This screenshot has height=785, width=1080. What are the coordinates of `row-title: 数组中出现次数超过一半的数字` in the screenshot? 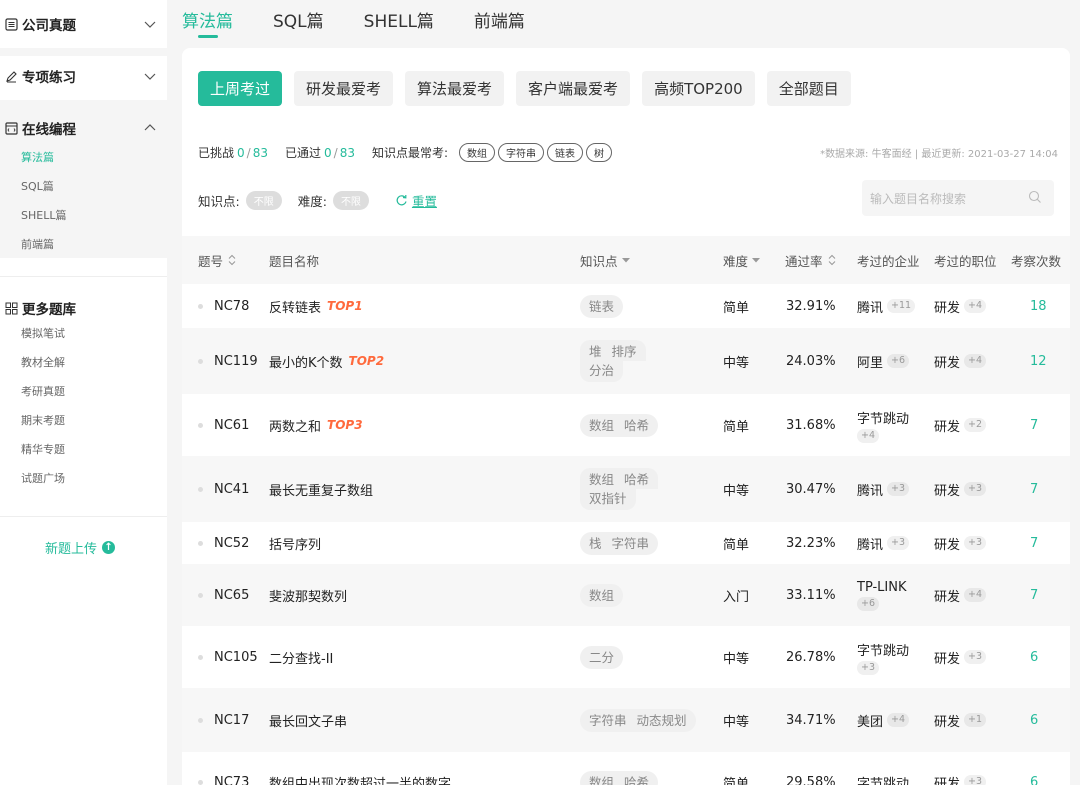 It's located at (360, 768).